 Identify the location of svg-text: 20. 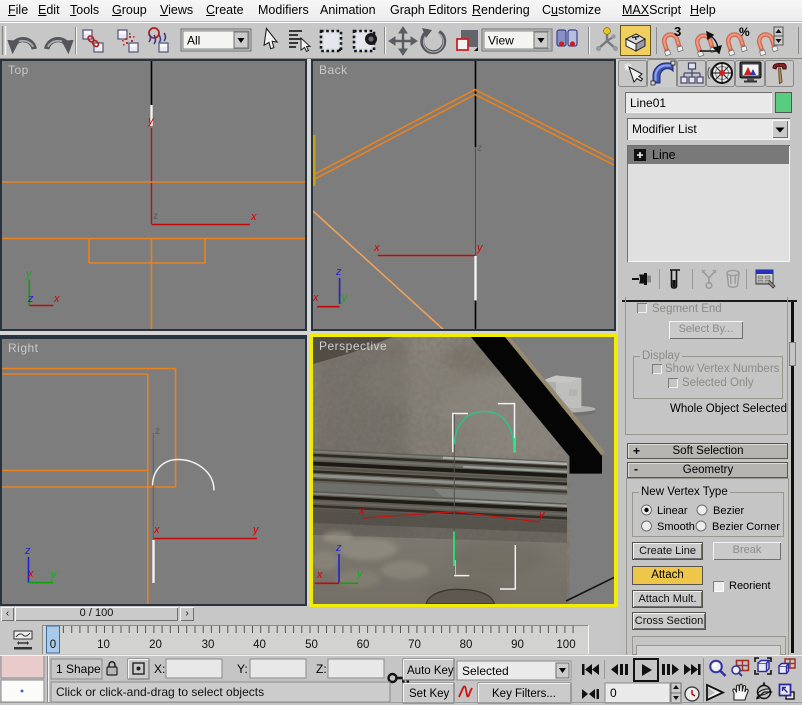
(155, 645).